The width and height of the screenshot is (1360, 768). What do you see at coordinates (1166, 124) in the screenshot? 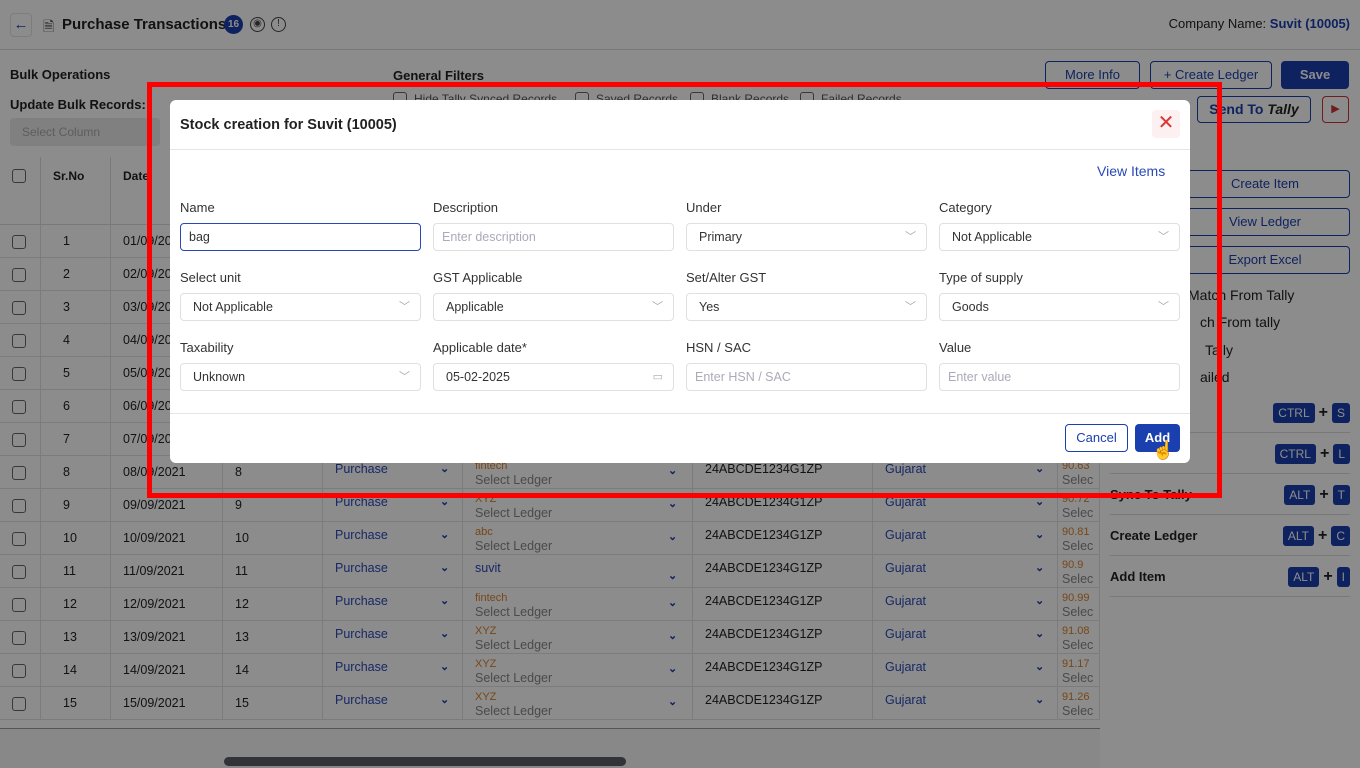
I see `close-icon: ✕` at bounding box center [1166, 124].